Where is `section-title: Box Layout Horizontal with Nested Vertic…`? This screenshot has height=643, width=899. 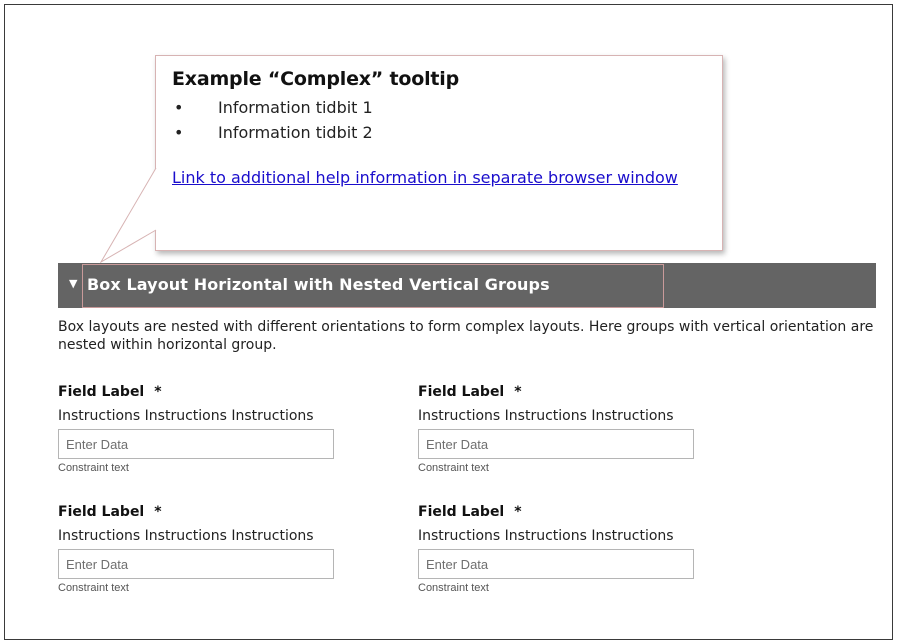 section-title: Box Layout Horizontal with Nested Vertic… is located at coordinates (318, 284).